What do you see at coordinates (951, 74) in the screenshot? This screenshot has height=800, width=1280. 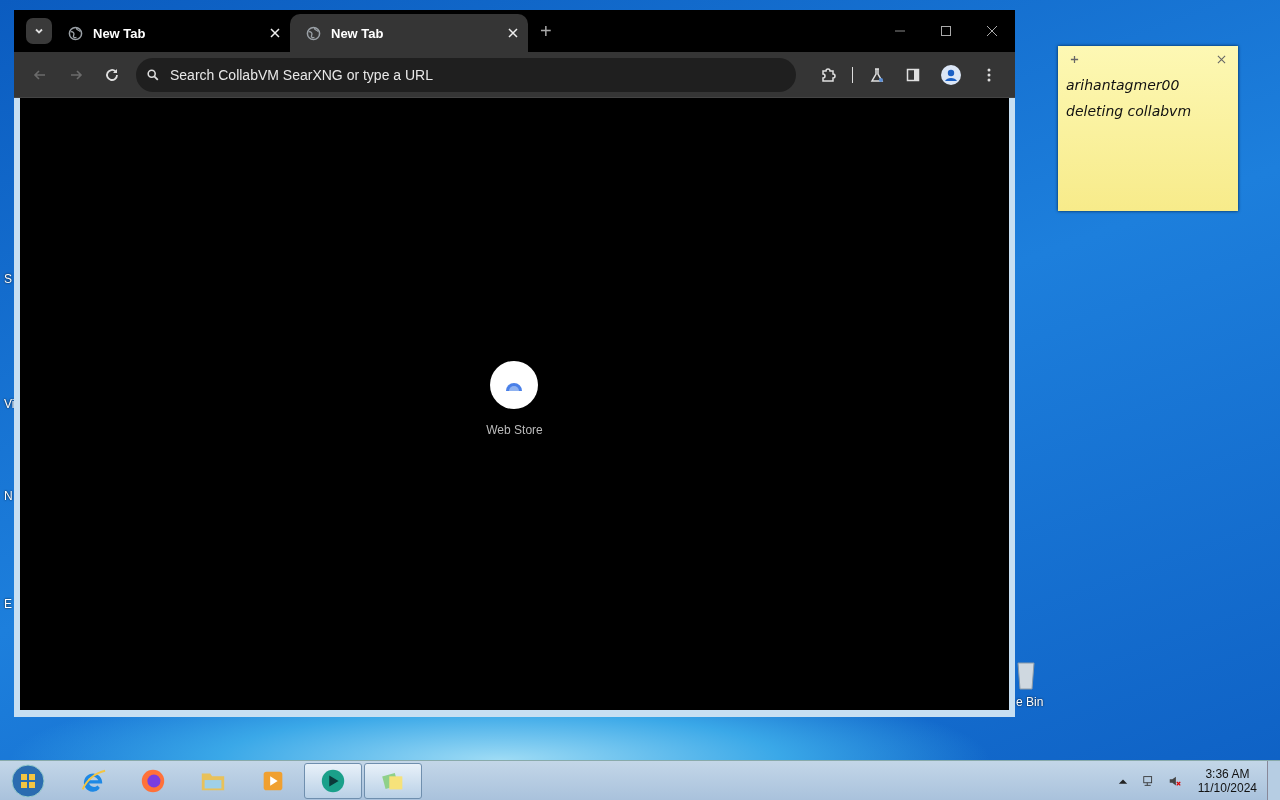 I see `avatar-icon` at bounding box center [951, 74].